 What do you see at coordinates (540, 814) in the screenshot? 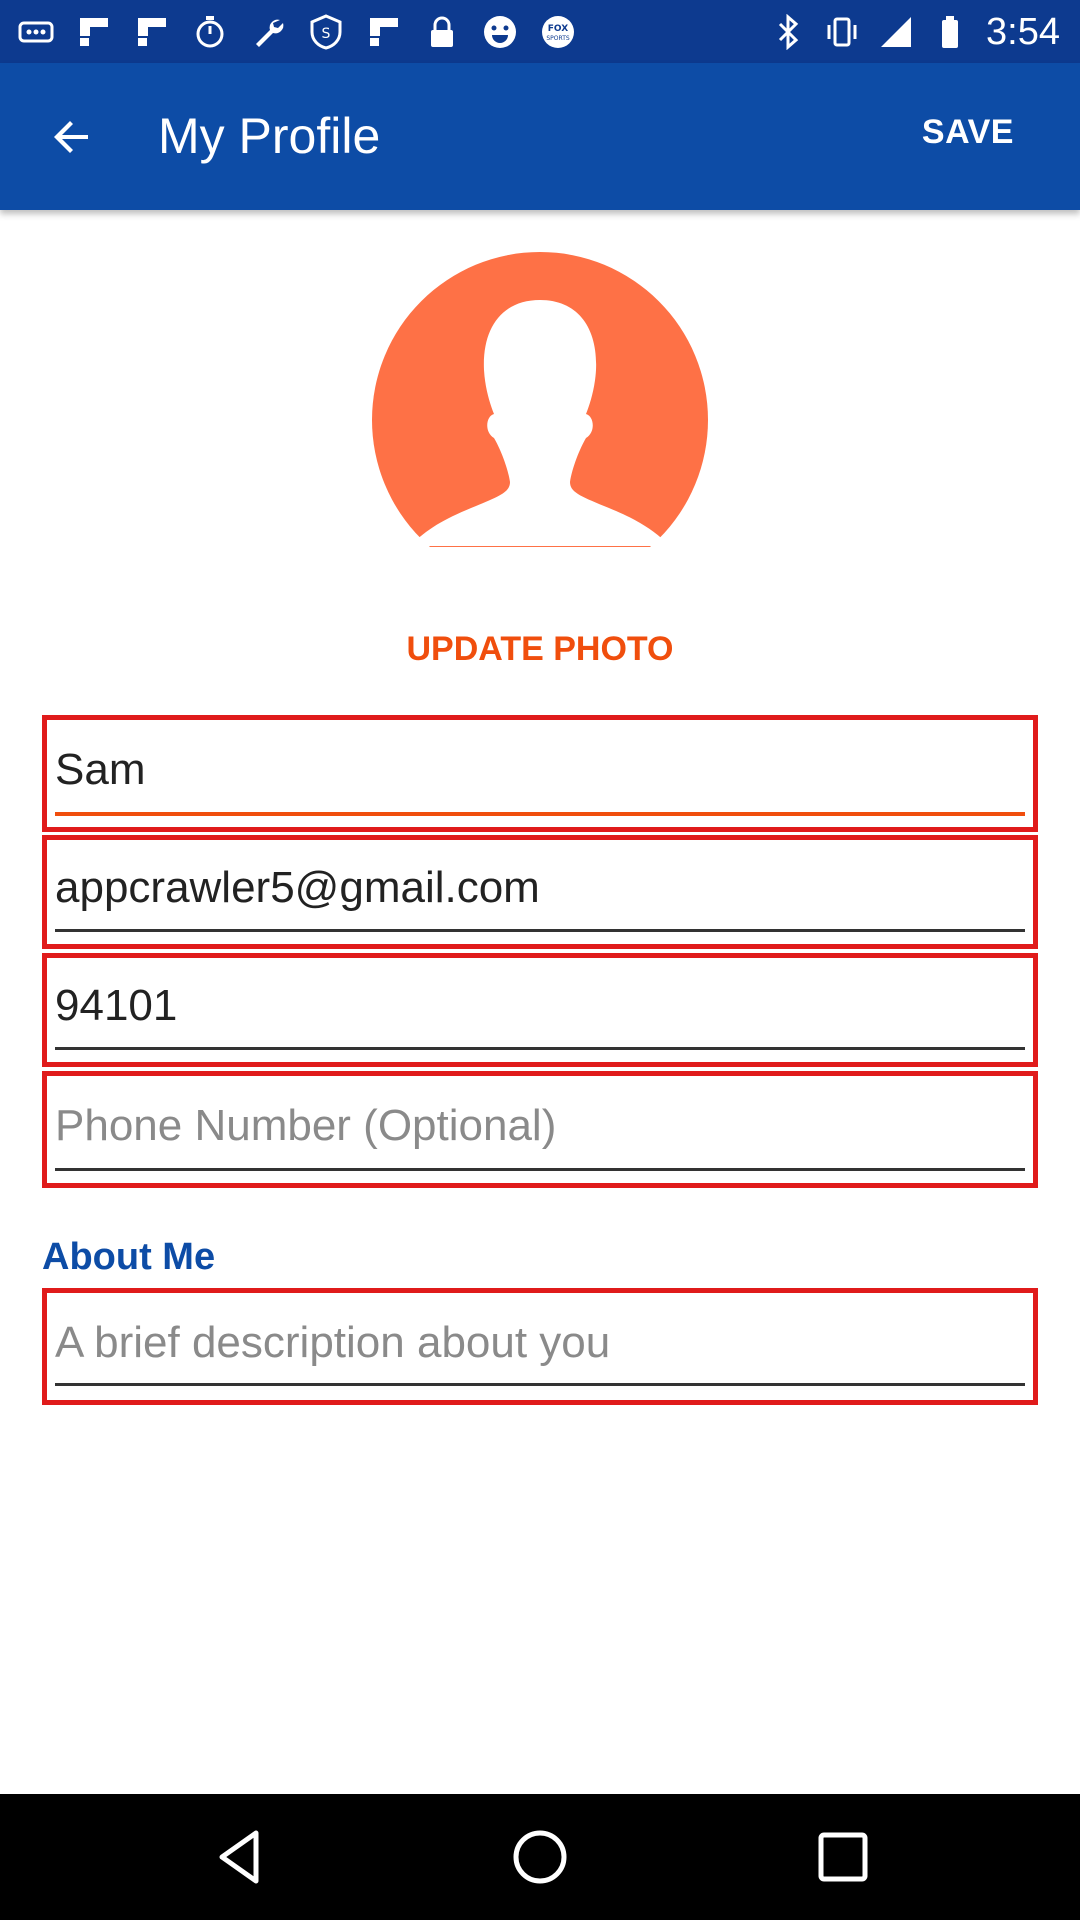
I see `name-field-underline` at bounding box center [540, 814].